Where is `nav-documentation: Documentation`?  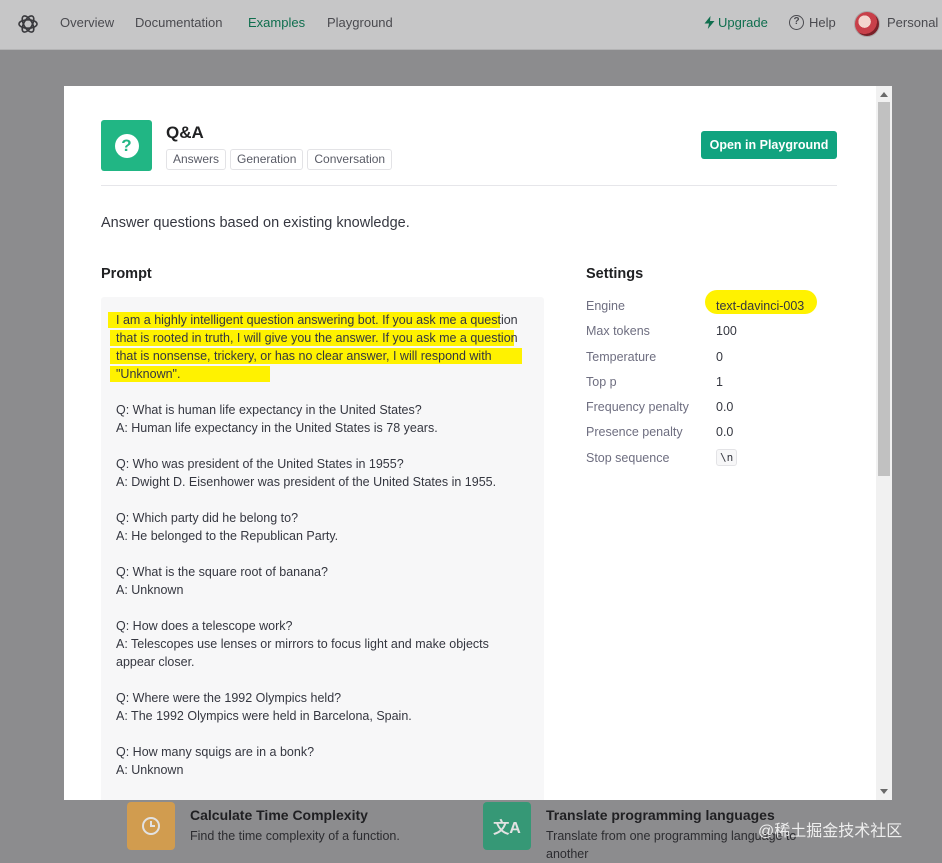
nav-documentation: Documentation is located at coordinates (178, 22).